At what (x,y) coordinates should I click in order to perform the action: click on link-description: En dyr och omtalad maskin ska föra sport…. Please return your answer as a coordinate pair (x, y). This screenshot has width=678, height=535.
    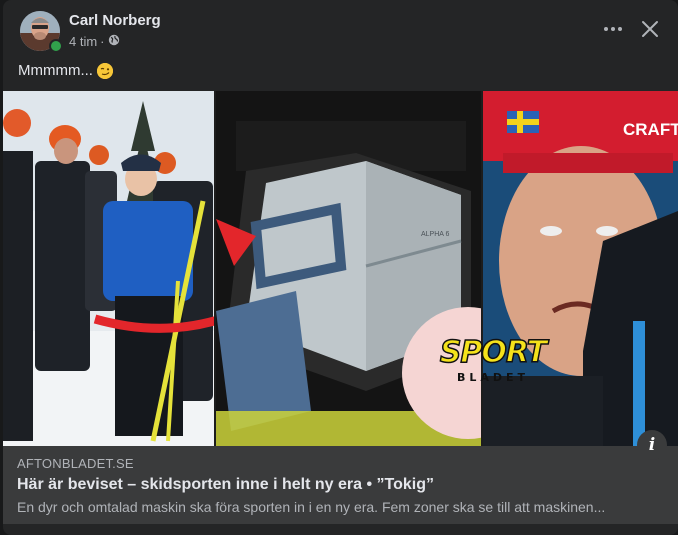
    Looking at the image, I should click on (311, 507).